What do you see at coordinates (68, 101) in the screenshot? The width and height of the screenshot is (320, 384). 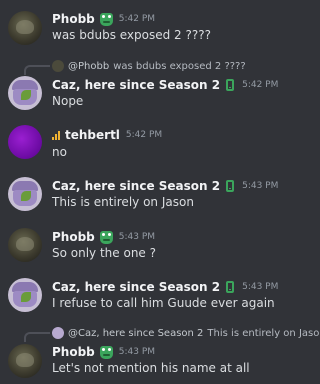 I see `message-text: Nope` at bounding box center [68, 101].